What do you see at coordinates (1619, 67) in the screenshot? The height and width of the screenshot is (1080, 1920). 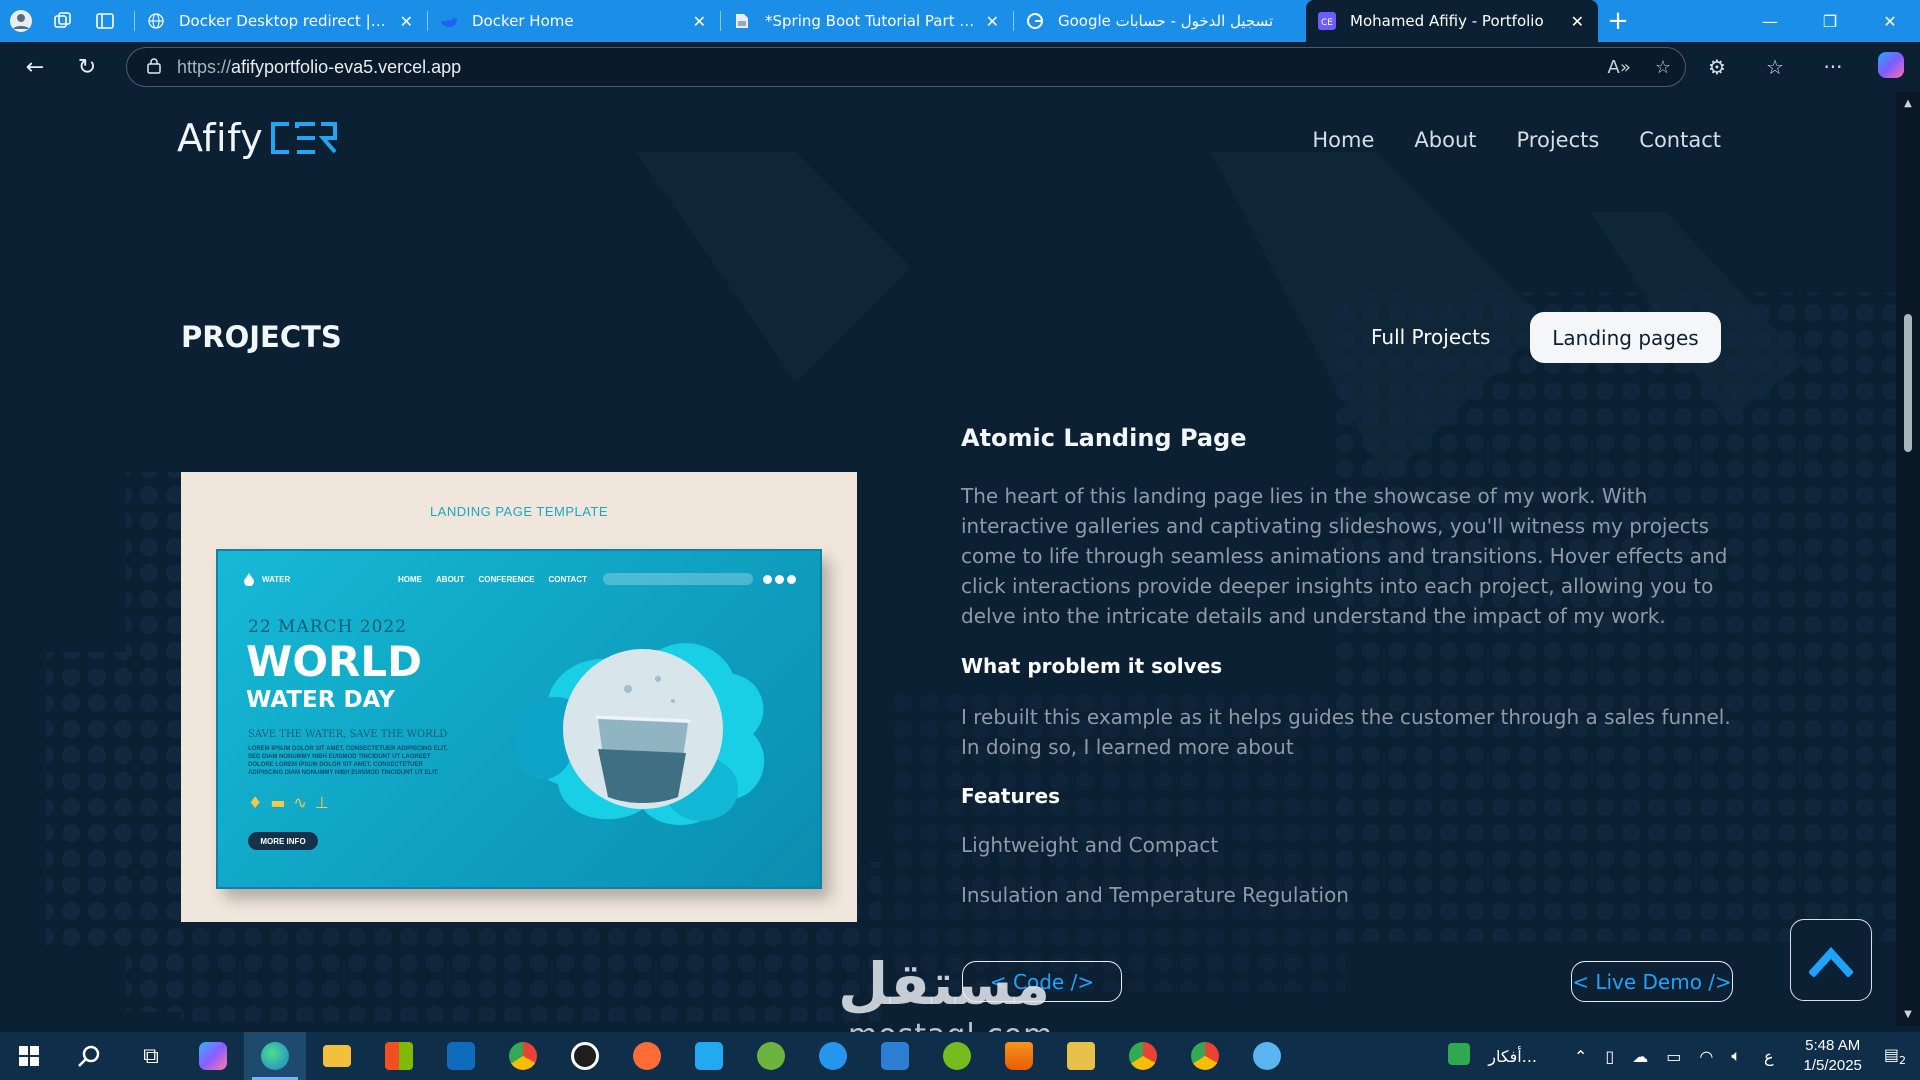 I see `read-aloud-icon: A»` at bounding box center [1619, 67].